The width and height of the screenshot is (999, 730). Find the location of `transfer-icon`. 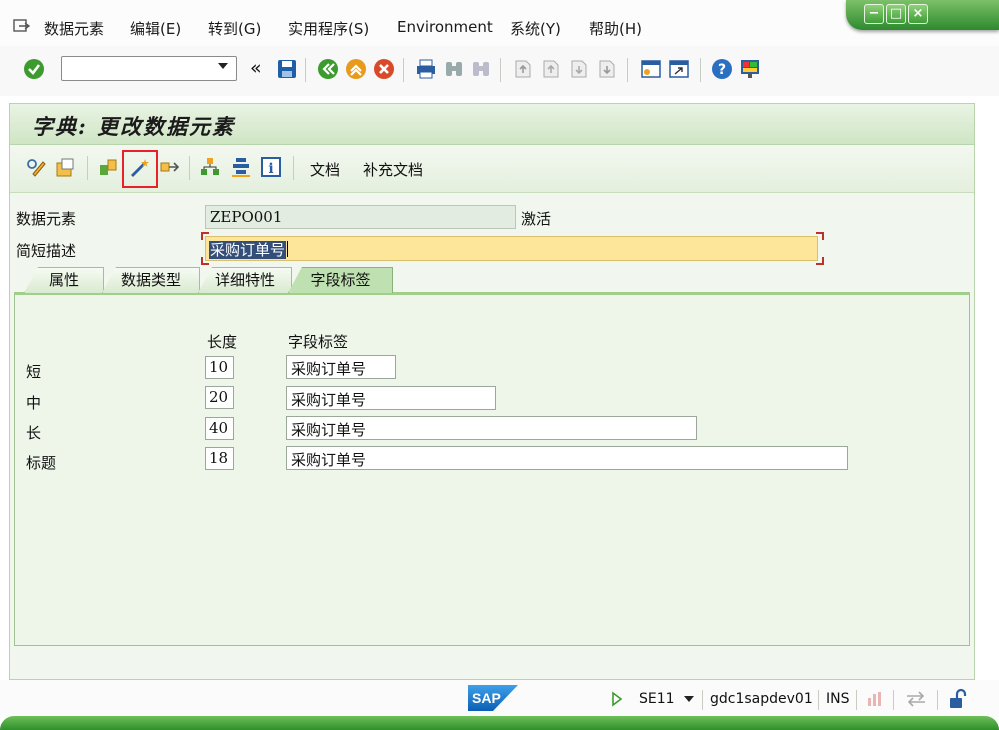

transfer-icon is located at coordinates (916, 699).